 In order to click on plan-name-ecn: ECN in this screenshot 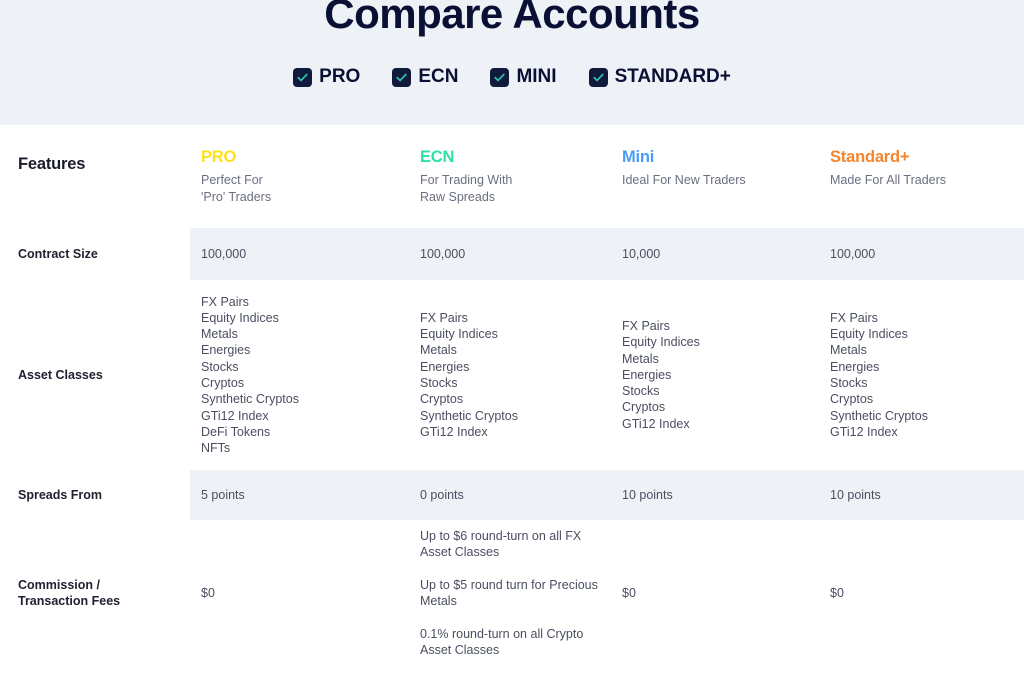, I will do `click(437, 157)`.